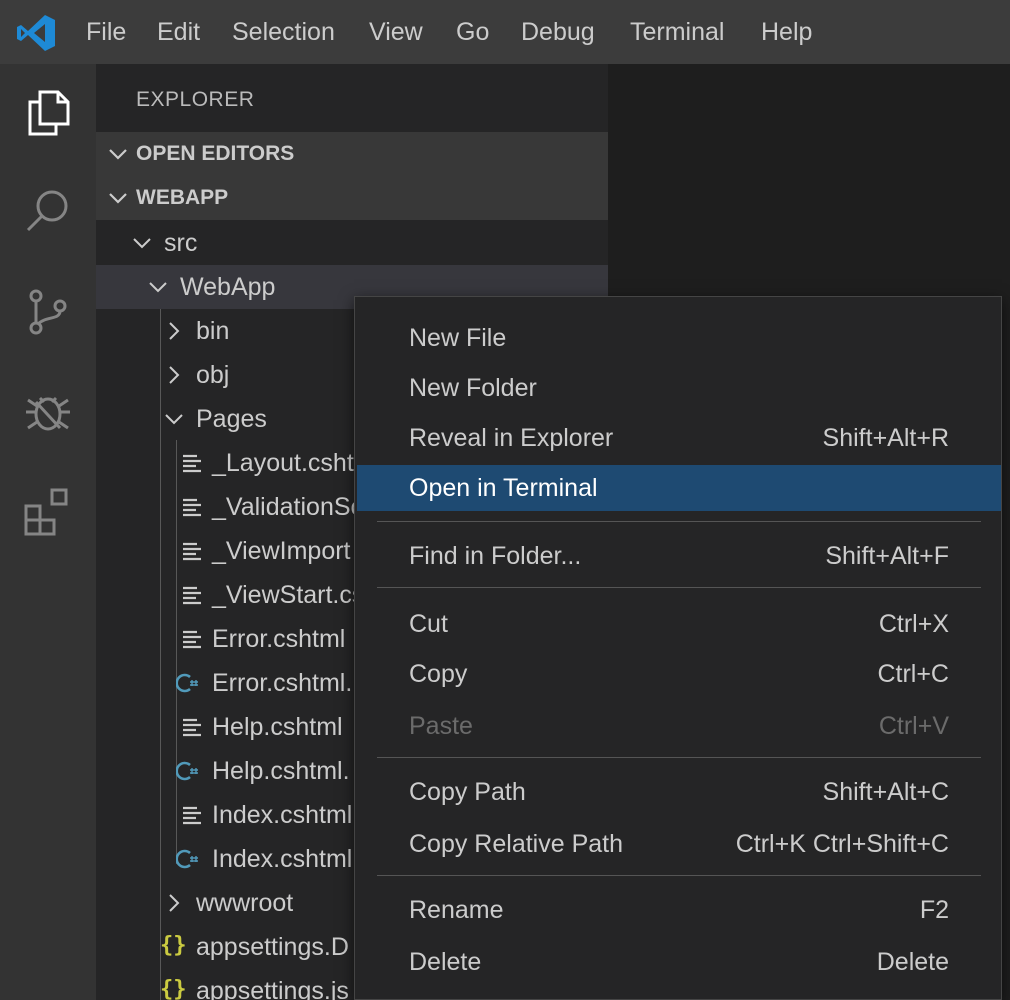 Image resolution: width=1010 pixels, height=1000 pixels. Describe the element at coordinates (396, 32) in the screenshot. I see `menu-view: View` at that location.